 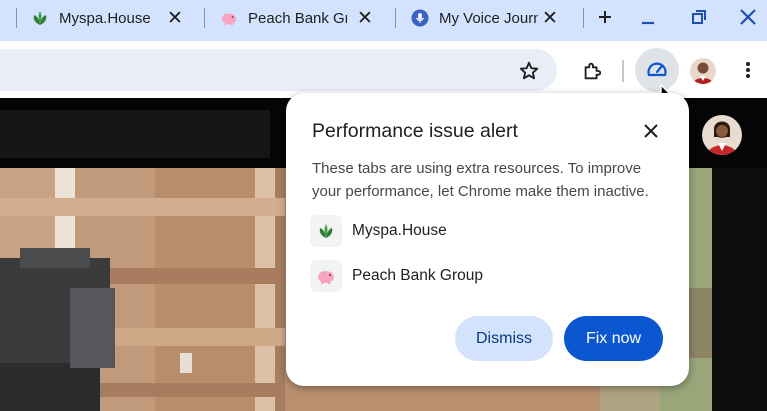 I want to click on close-dialog-icon, so click(x=651, y=131).